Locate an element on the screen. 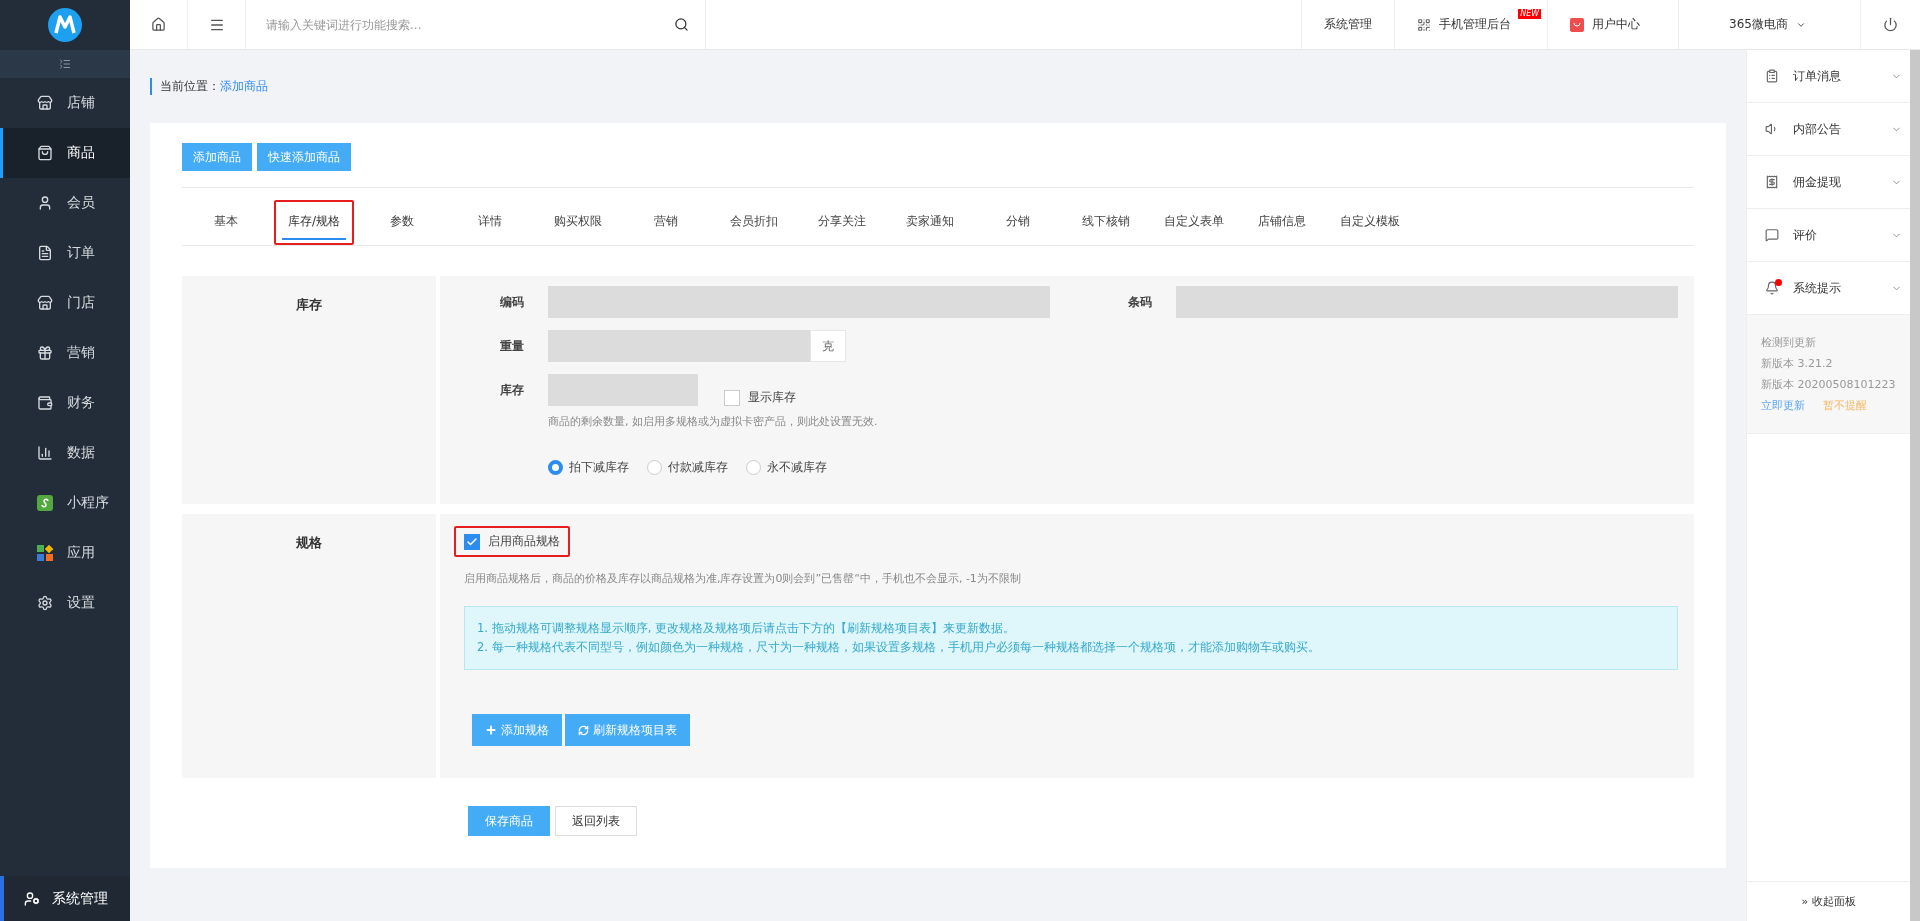  sidebar-item: 订单 is located at coordinates (65, 253).